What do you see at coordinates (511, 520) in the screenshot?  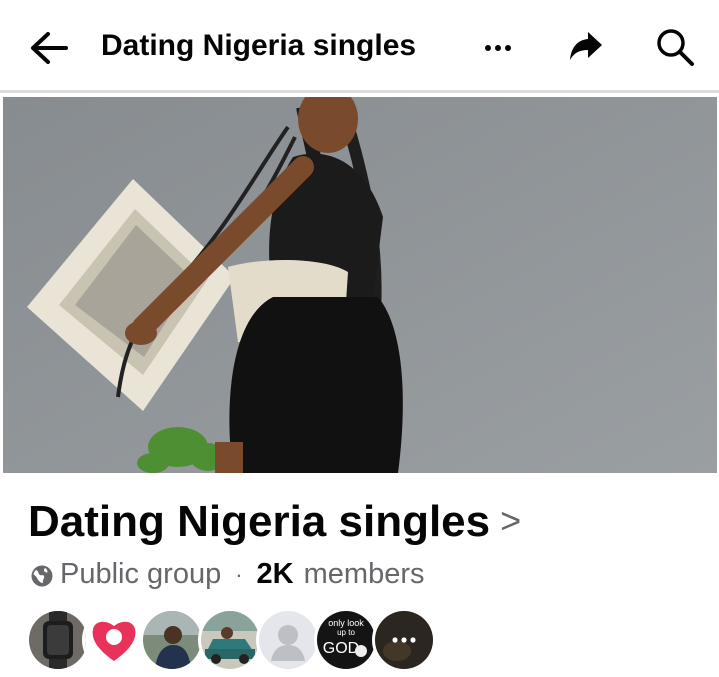 I see `chevron-right-icon: >` at bounding box center [511, 520].